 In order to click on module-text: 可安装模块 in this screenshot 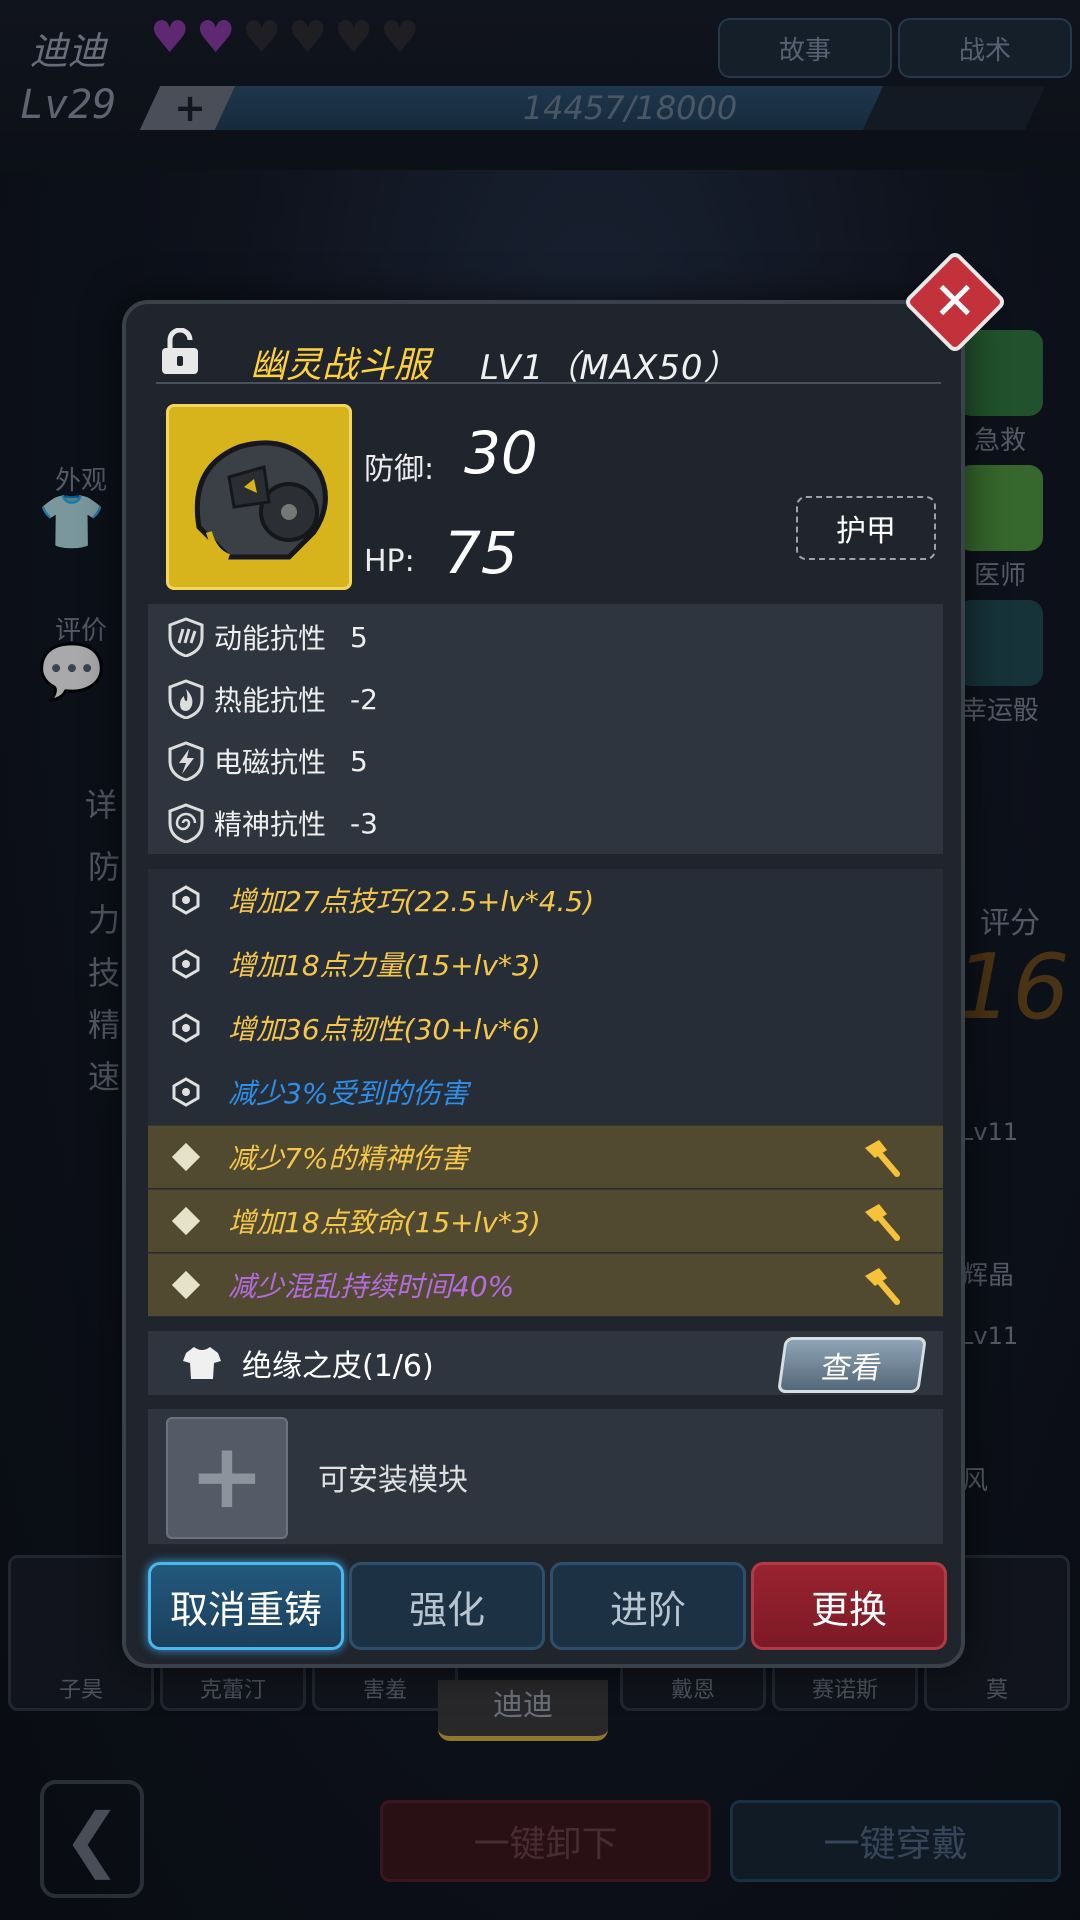, I will do `click(393, 1480)`.